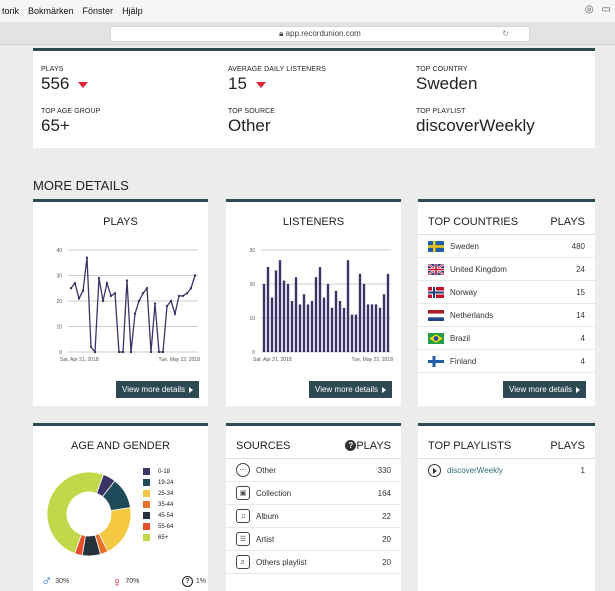  Describe the element at coordinates (580, 292) in the screenshot. I see `country-plays: 15` at that location.